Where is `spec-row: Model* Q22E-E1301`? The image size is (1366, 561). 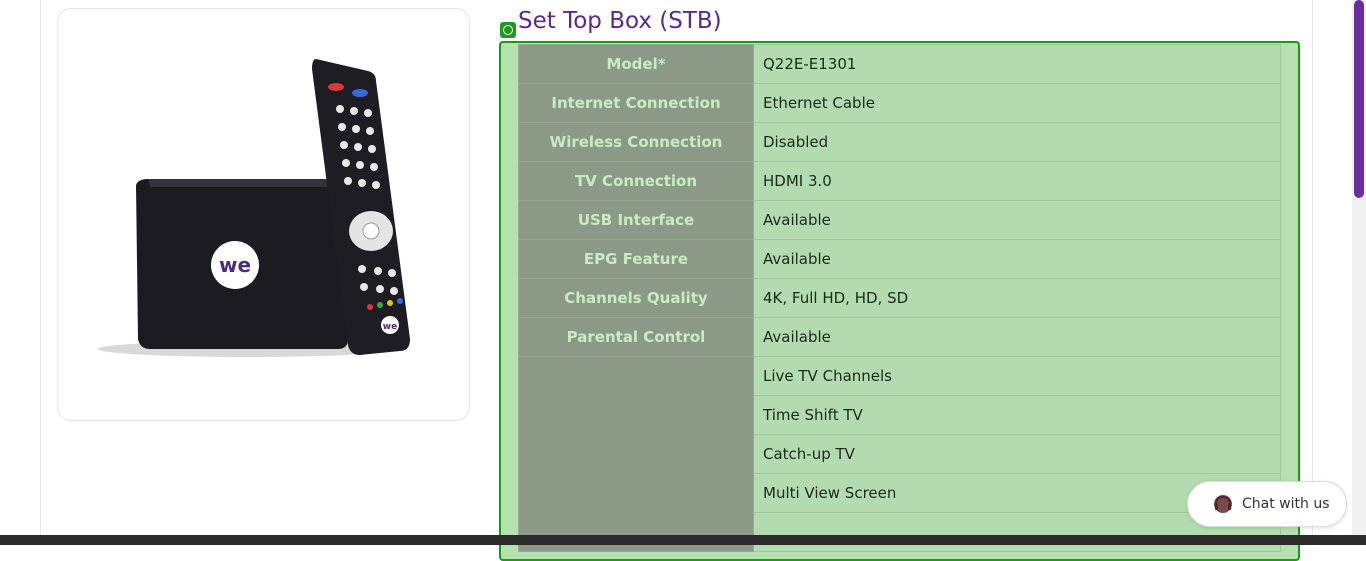
spec-row: Model* Q22E-E1301 is located at coordinates (899, 64).